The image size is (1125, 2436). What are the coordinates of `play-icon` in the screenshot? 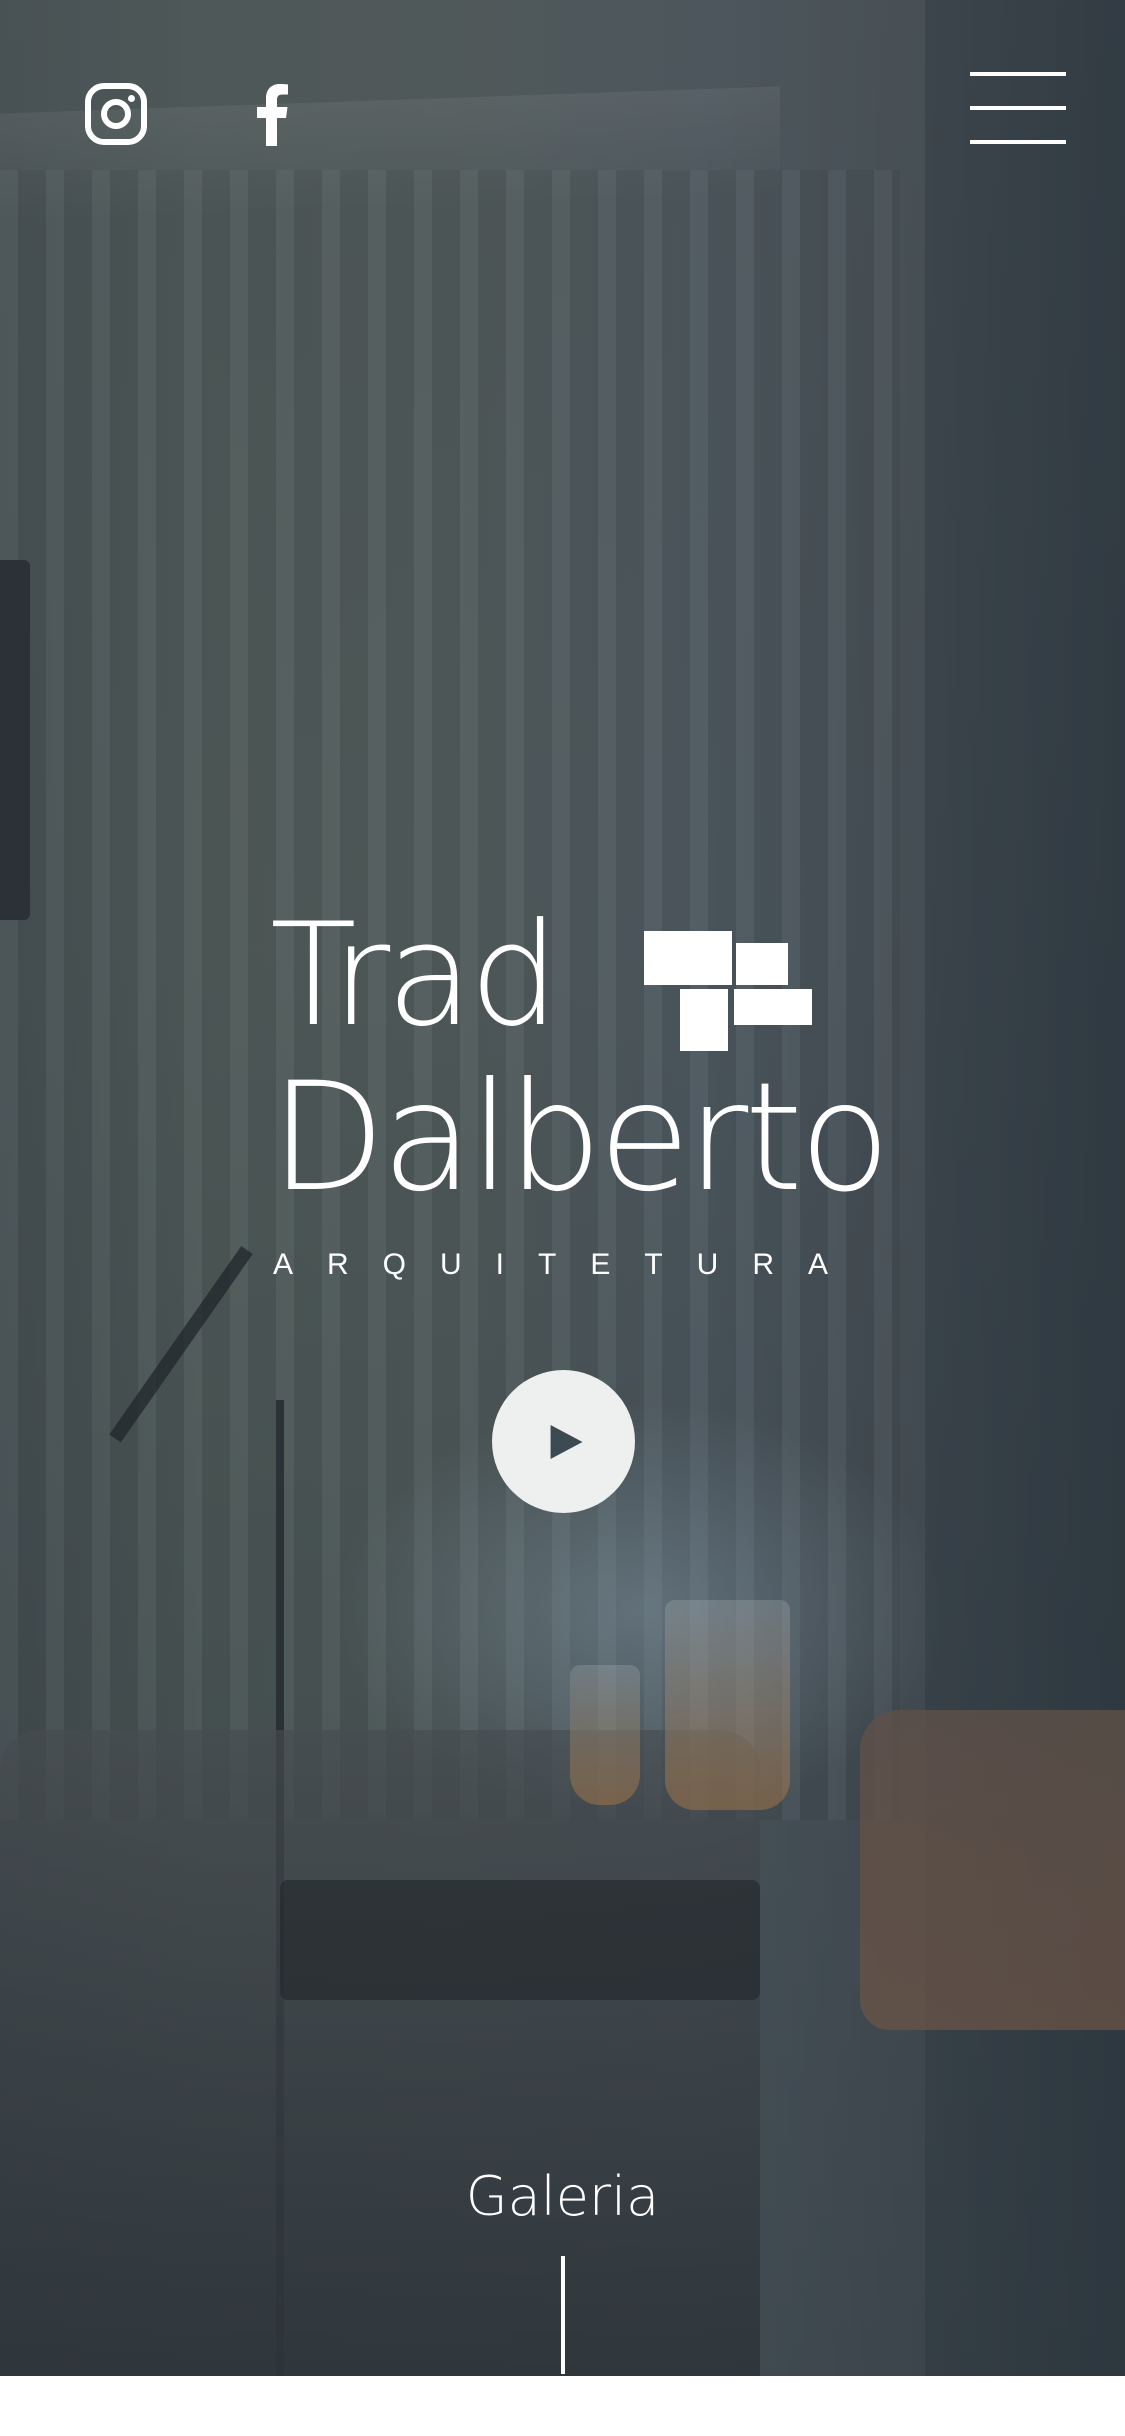 It's located at (566, 1441).